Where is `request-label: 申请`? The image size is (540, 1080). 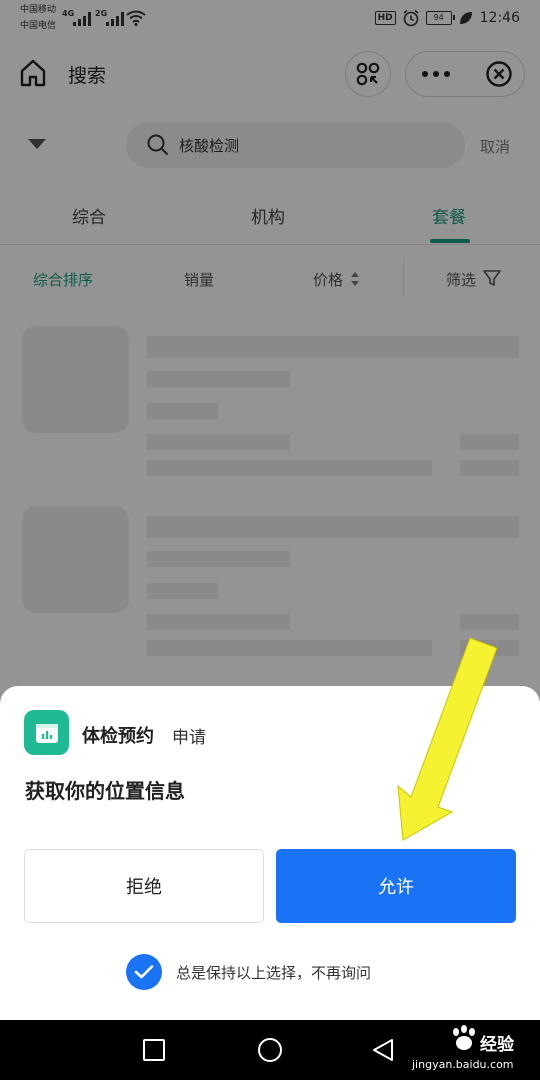
request-label: 申请 is located at coordinates (189, 738).